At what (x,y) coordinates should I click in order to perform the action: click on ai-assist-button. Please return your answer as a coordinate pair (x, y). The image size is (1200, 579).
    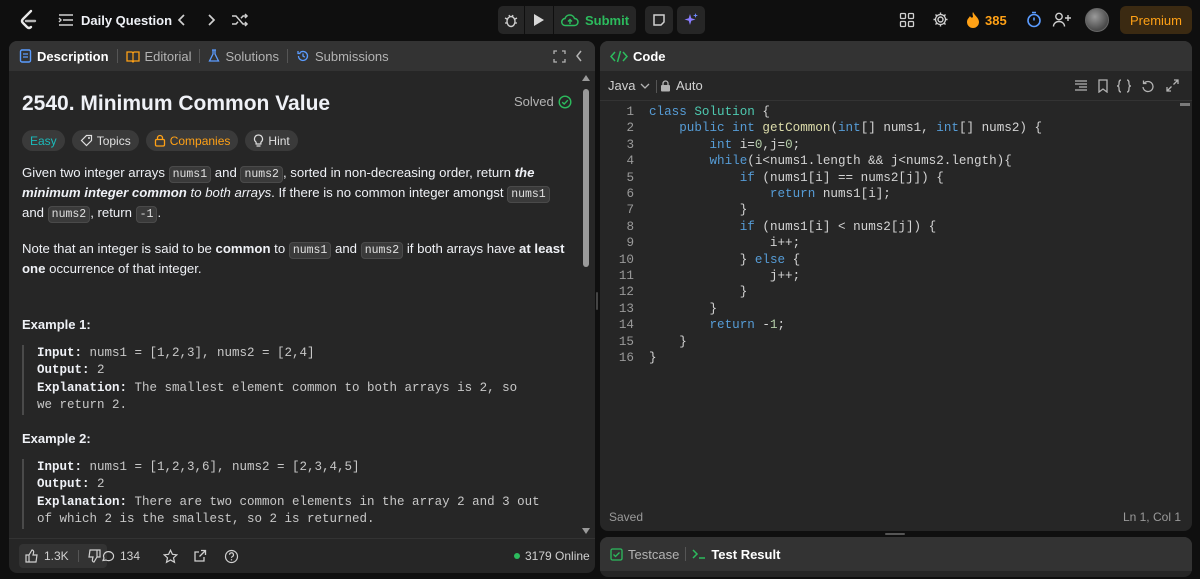
    Looking at the image, I should click on (691, 20).